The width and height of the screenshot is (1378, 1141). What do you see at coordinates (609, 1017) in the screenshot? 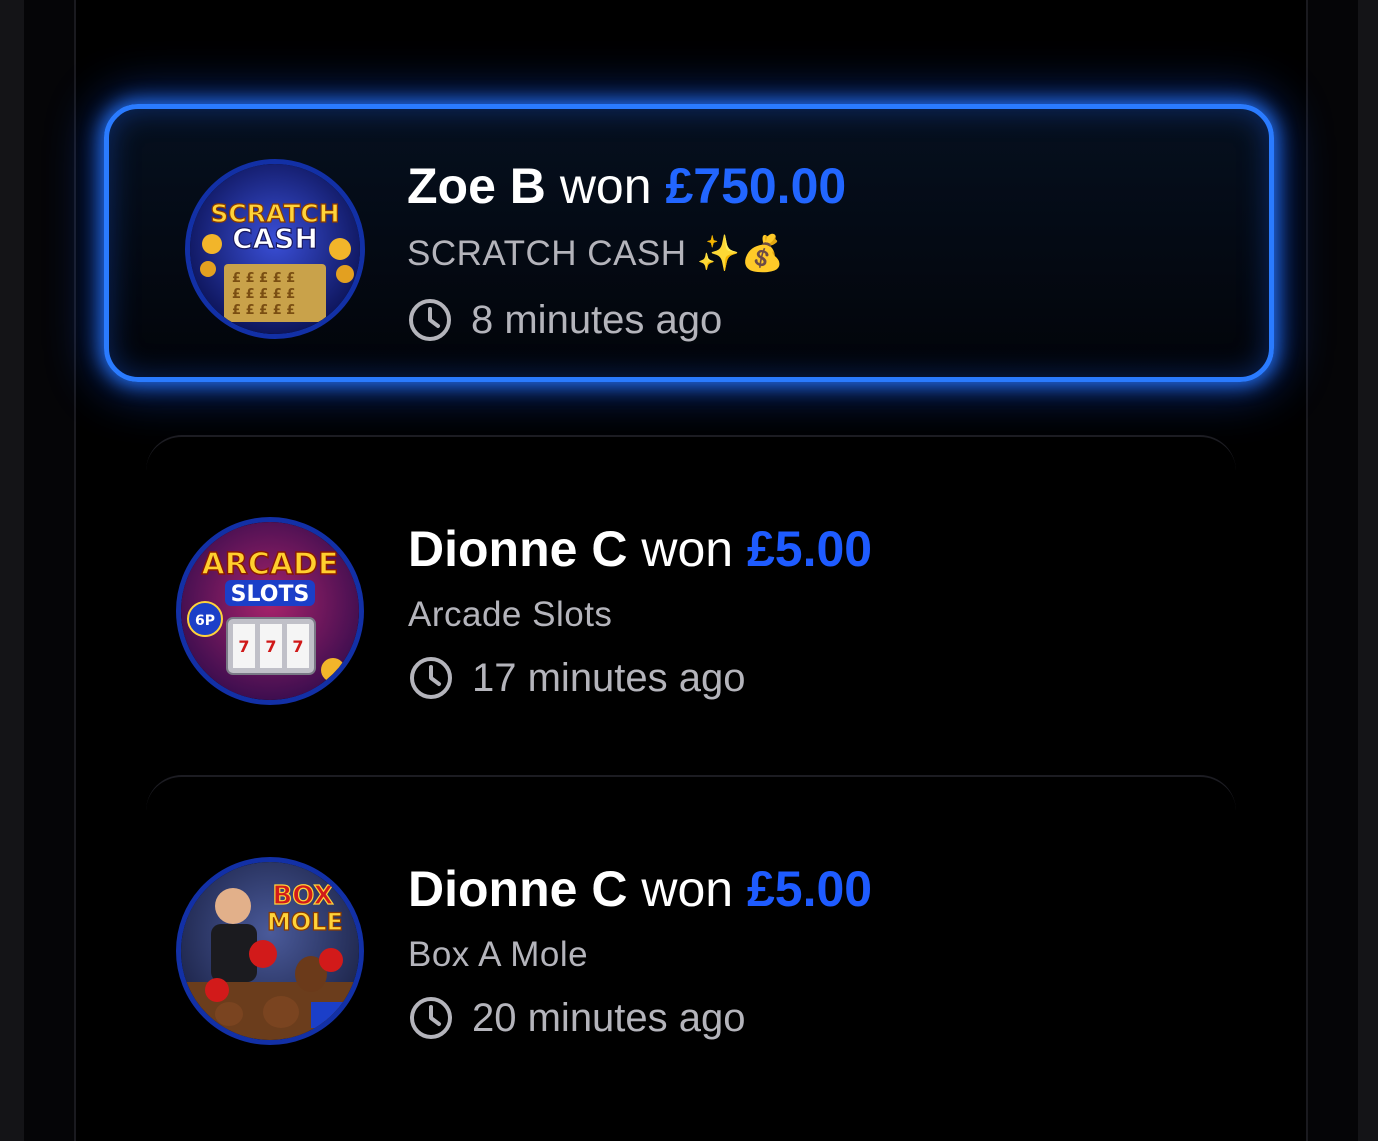
I see `time-ago: 20 minutes ago` at bounding box center [609, 1017].